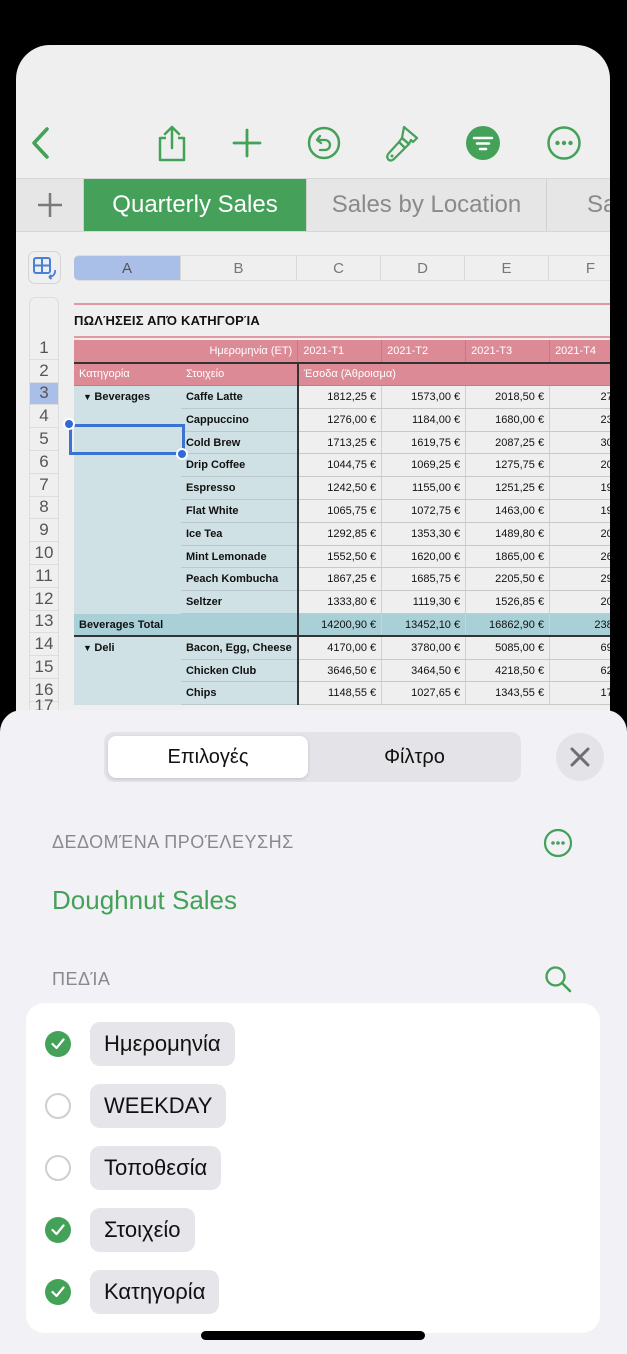  I want to click on item-field-label: Στοιχείο, so click(239, 374).